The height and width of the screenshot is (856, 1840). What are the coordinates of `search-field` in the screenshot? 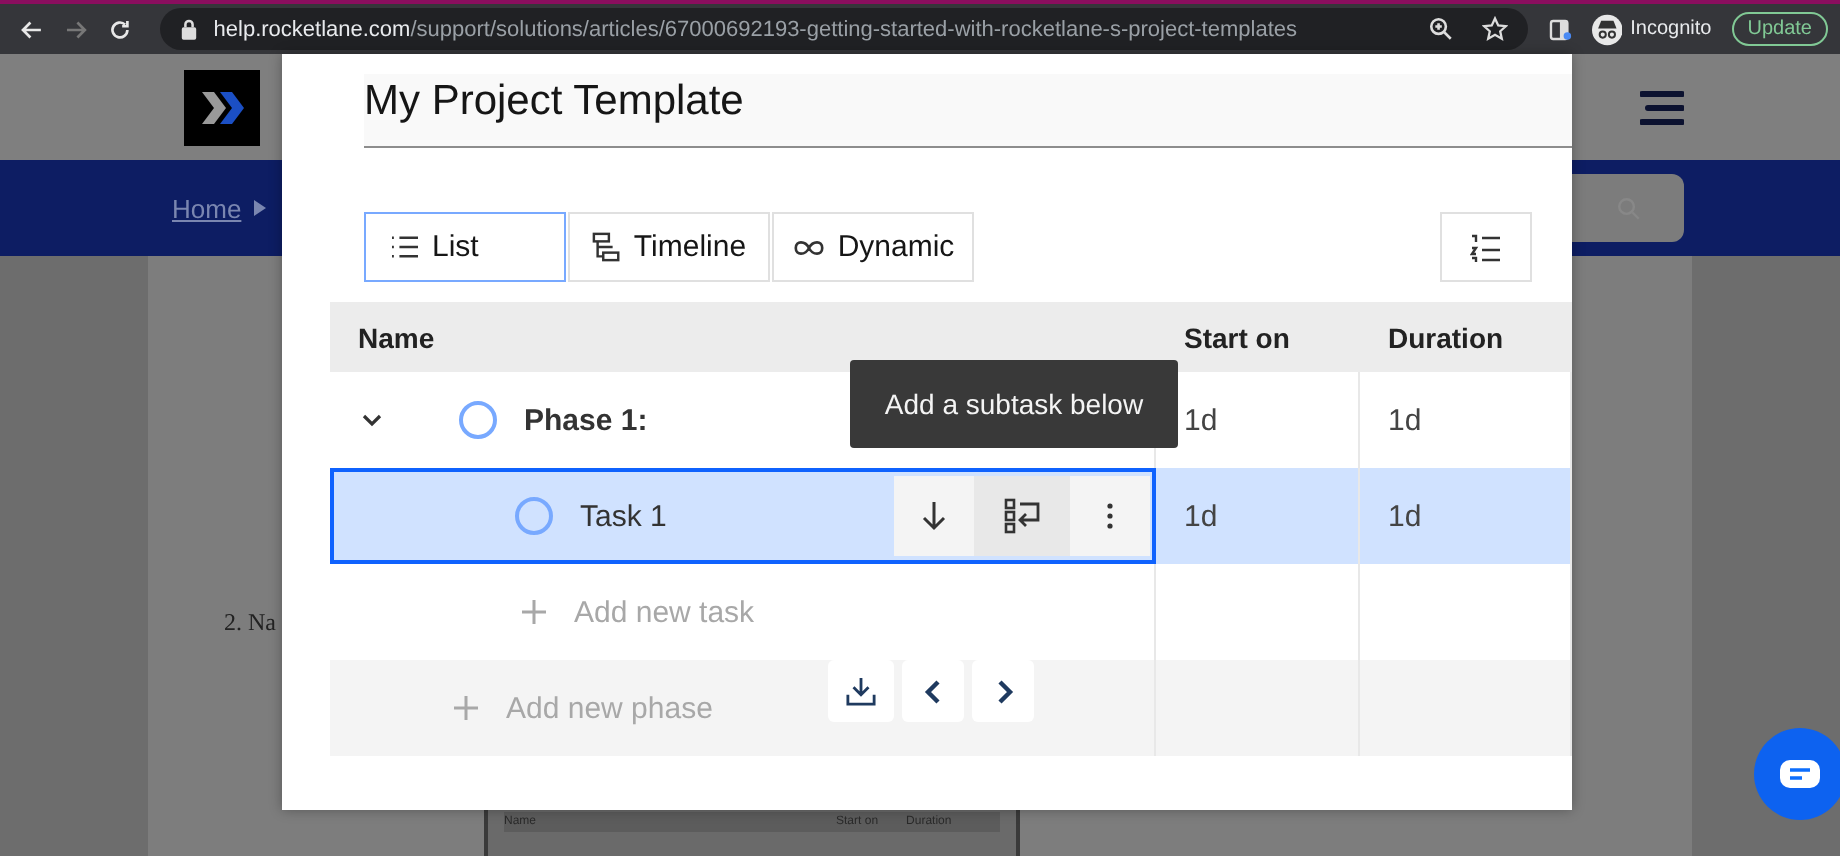 It's located at (1628, 208).